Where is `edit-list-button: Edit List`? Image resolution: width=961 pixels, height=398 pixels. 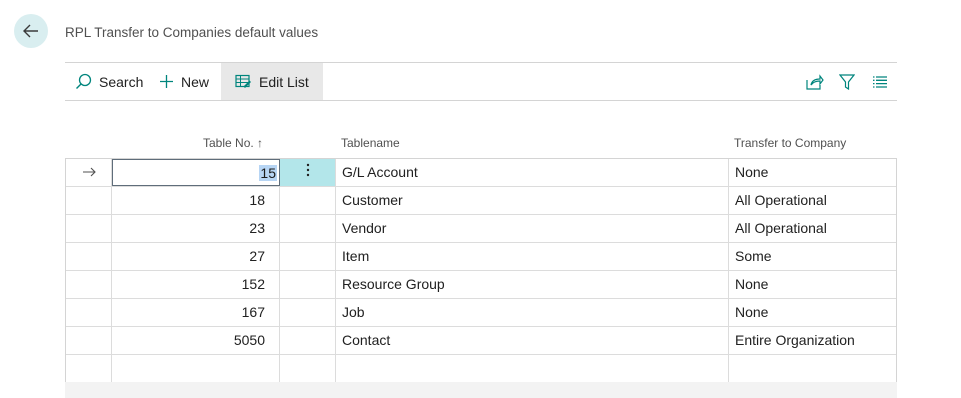
edit-list-button: Edit List is located at coordinates (272, 81).